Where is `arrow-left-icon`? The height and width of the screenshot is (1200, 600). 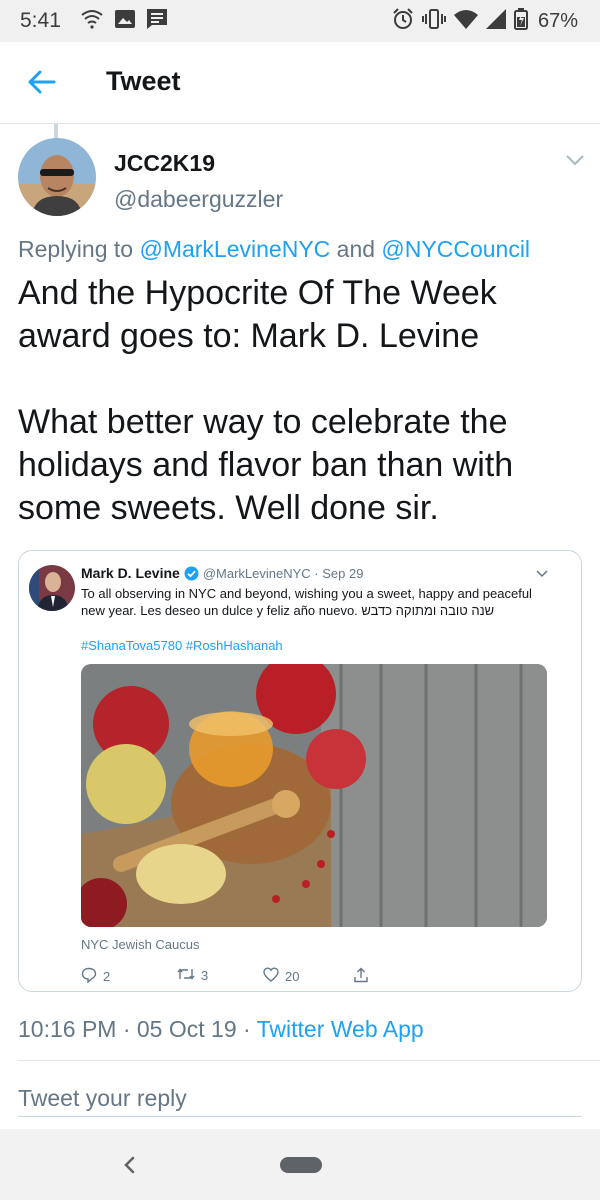
arrow-left-icon is located at coordinates (42, 84).